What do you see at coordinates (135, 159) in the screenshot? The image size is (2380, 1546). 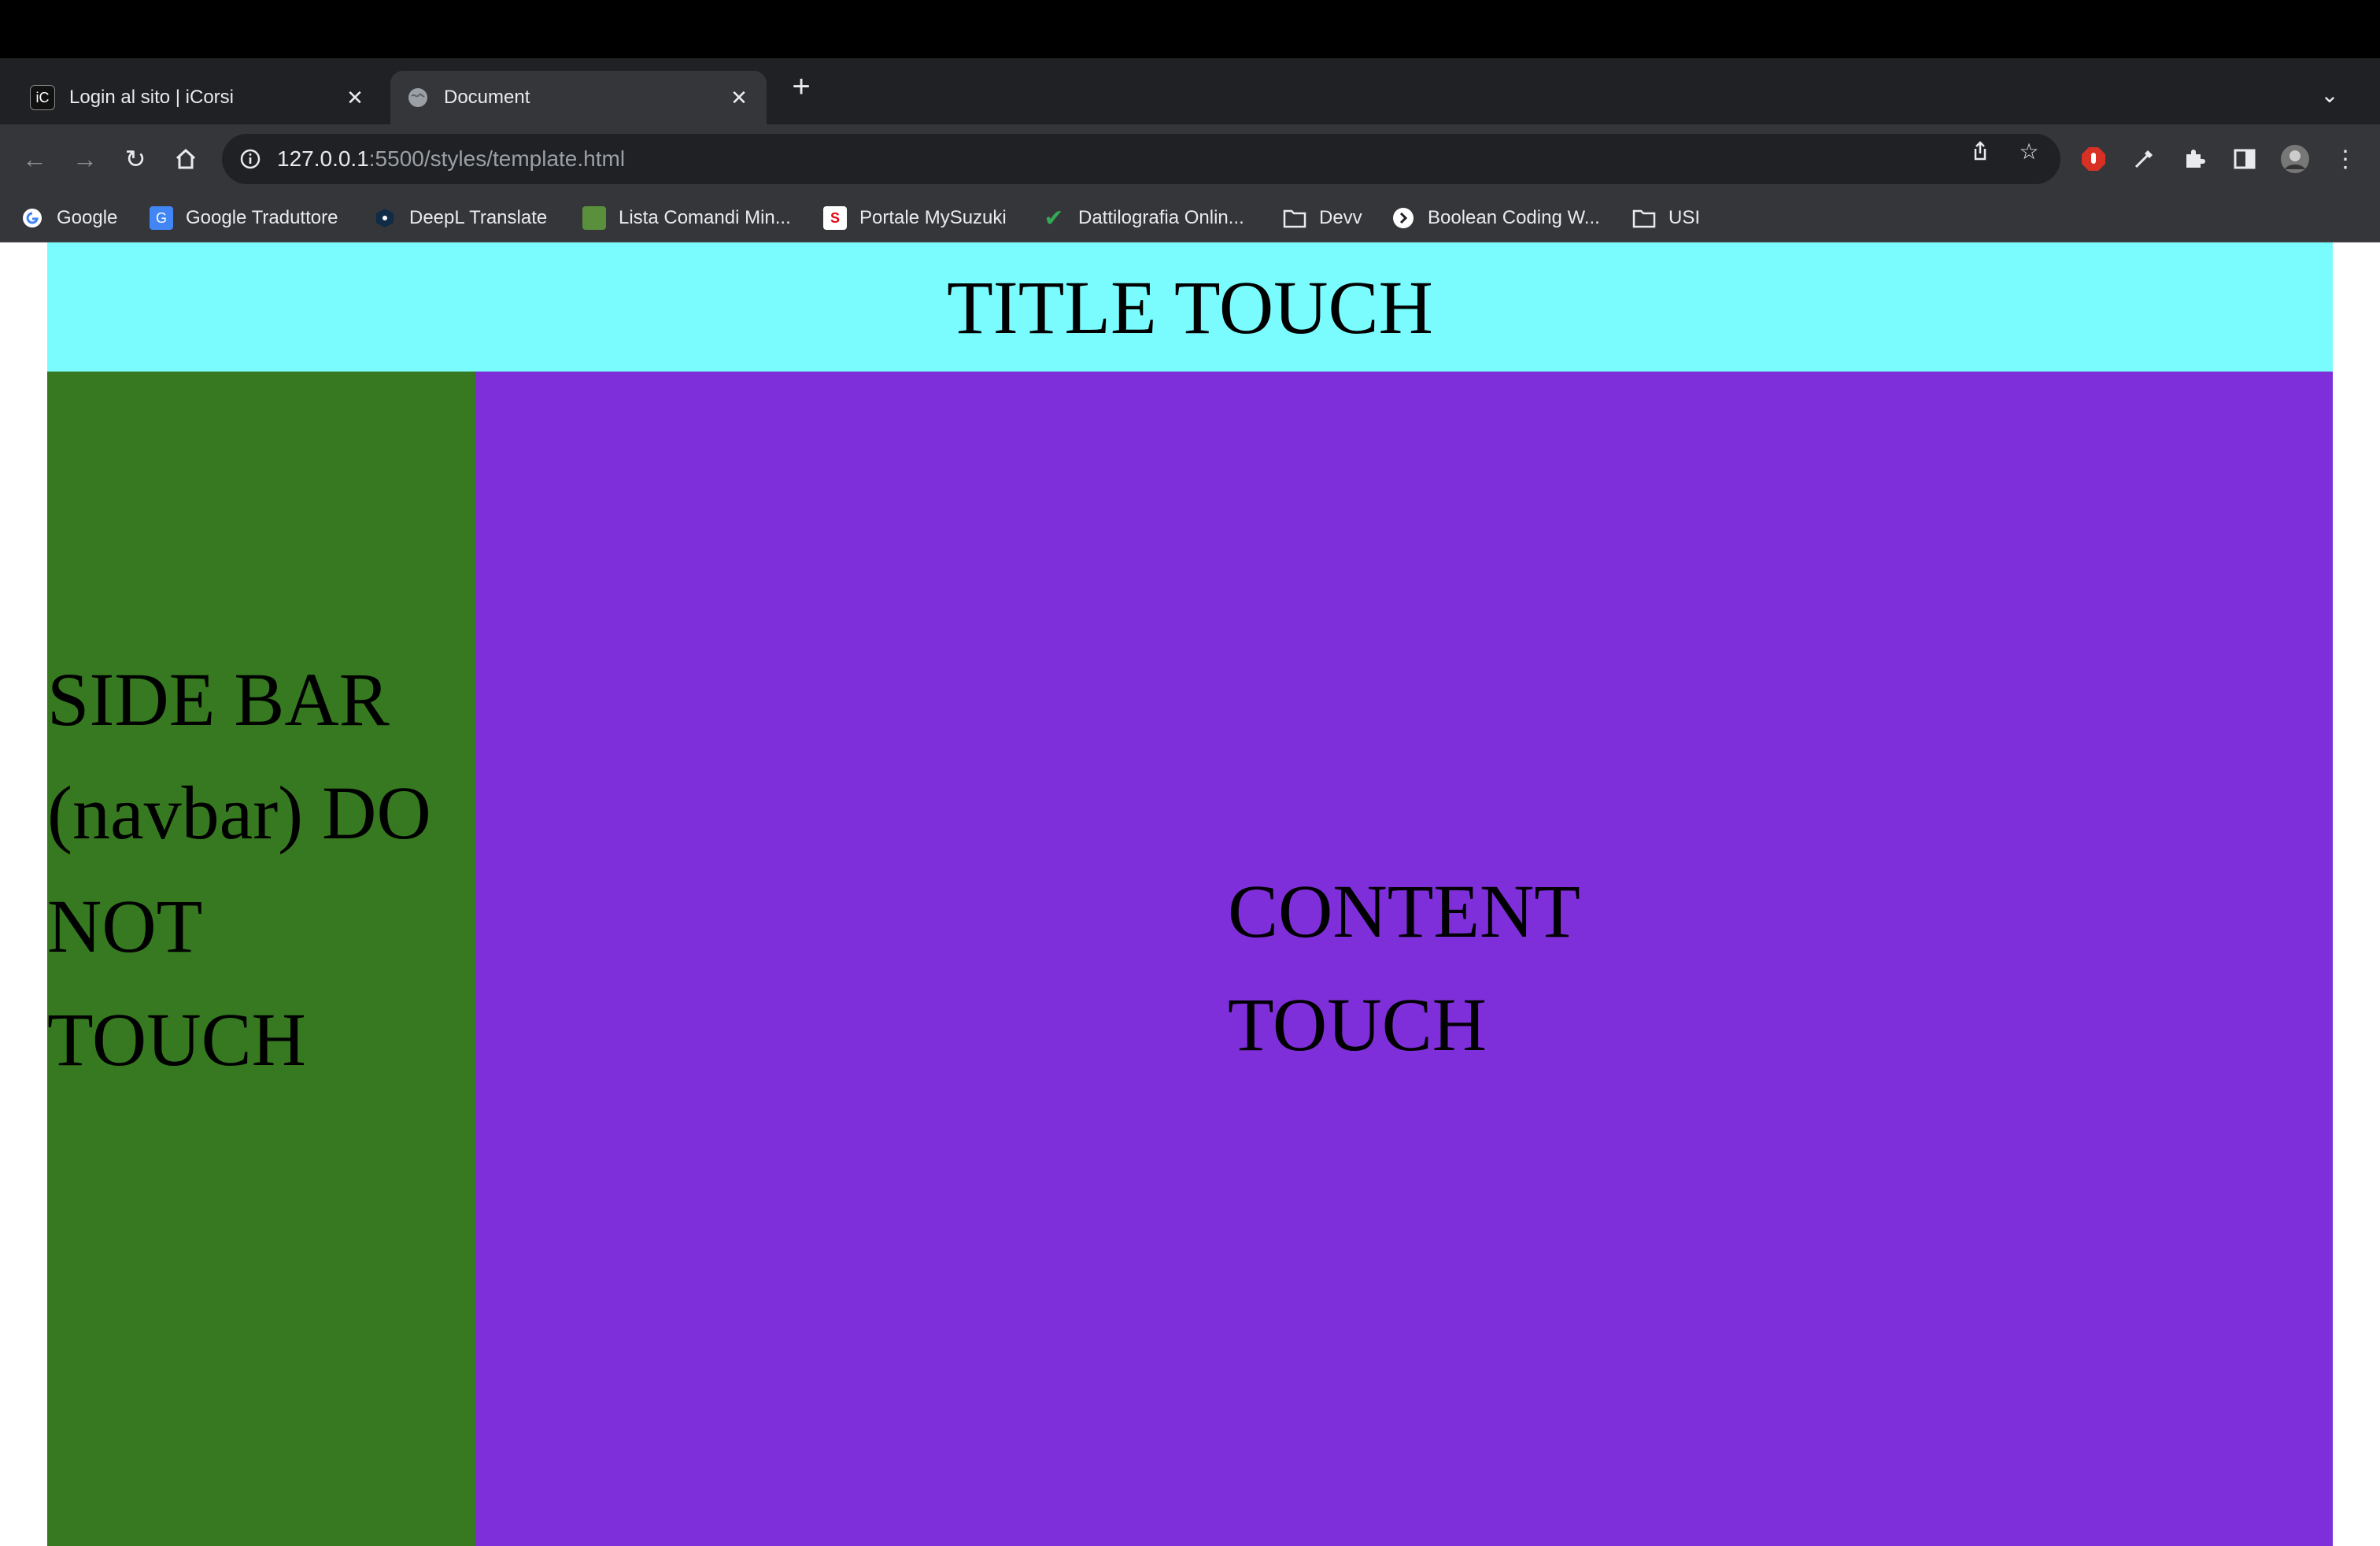 I see `reload-icon: ↻` at bounding box center [135, 159].